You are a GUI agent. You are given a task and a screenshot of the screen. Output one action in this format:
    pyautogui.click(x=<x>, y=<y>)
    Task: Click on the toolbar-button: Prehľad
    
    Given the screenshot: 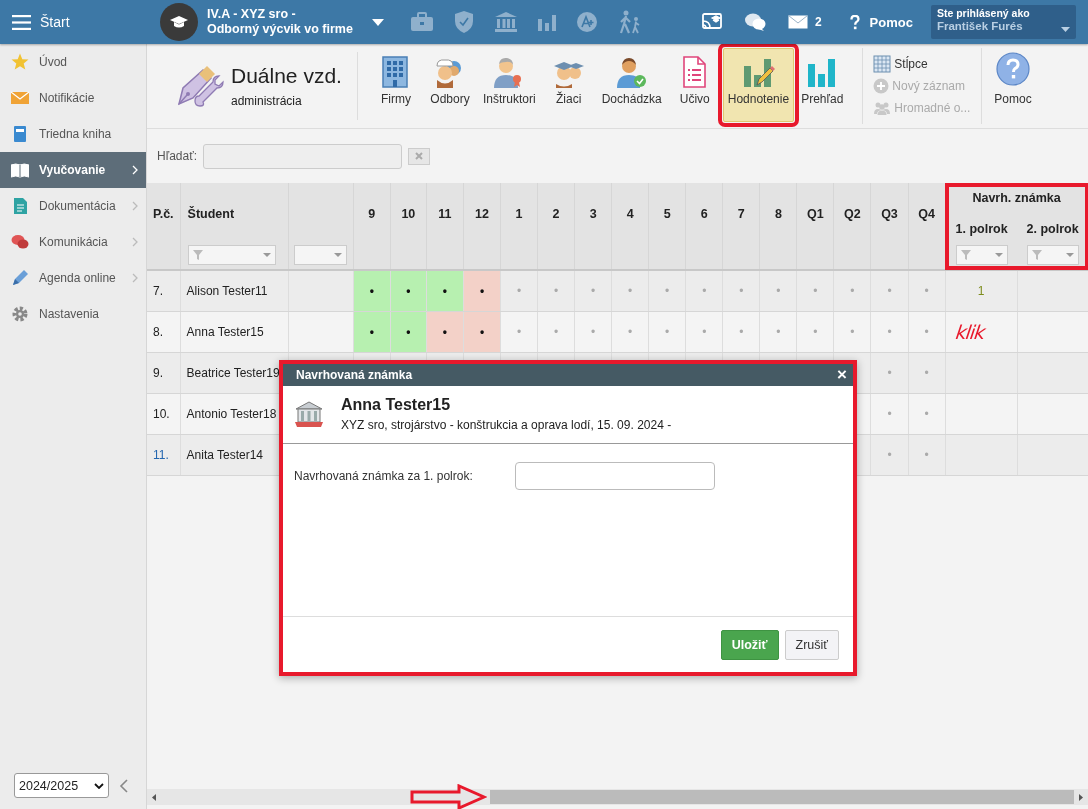 What is the action you would take?
    pyautogui.click(x=822, y=85)
    